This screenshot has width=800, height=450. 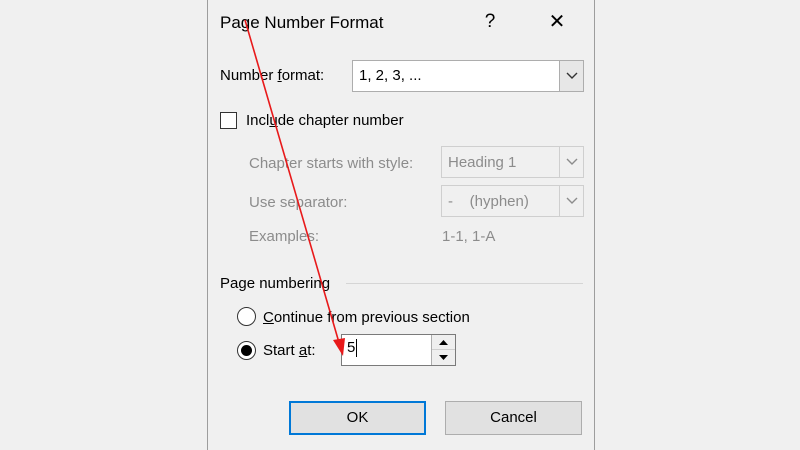 What do you see at coordinates (339, 347) in the screenshot?
I see `arrow-head-icon` at bounding box center [339, 347].